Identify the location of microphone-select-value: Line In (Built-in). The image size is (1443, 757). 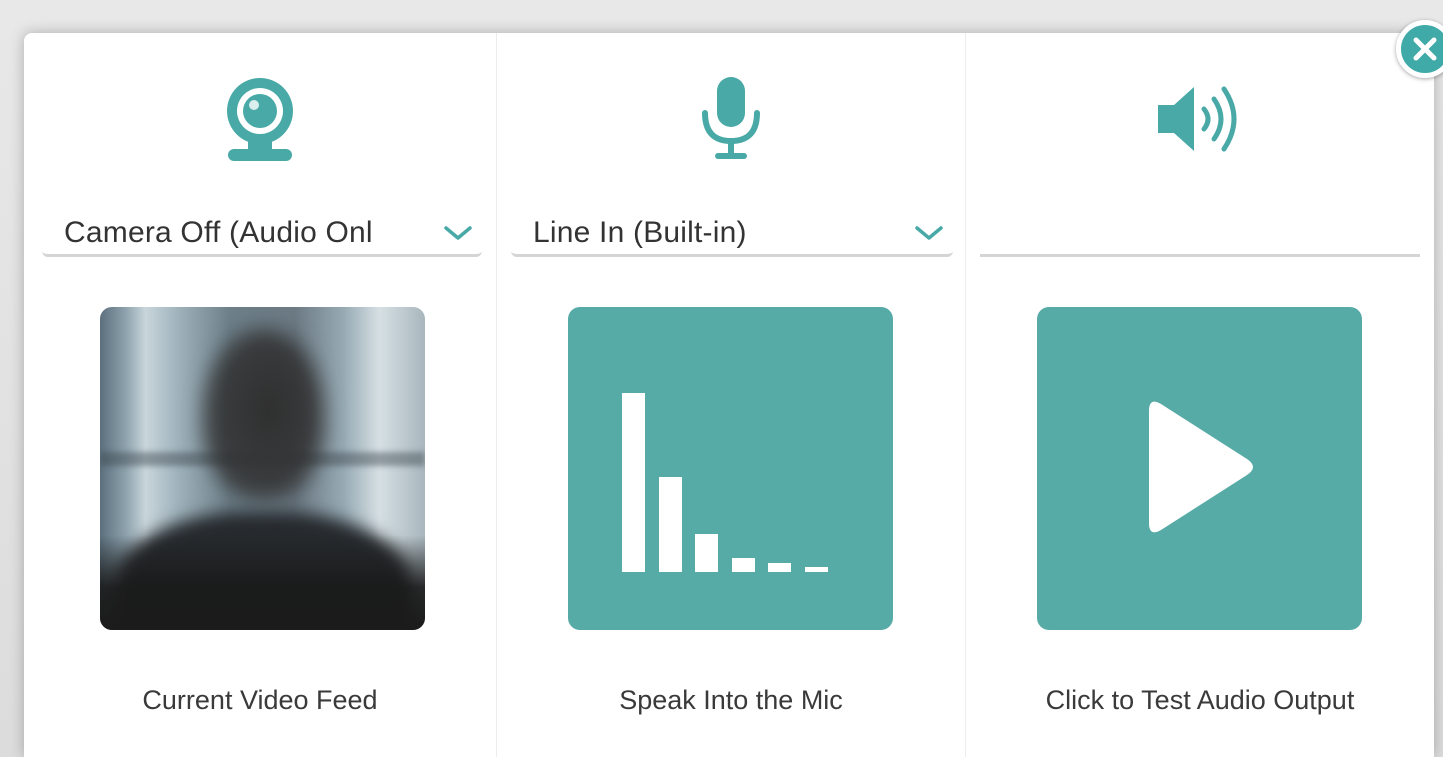
(640, 232).